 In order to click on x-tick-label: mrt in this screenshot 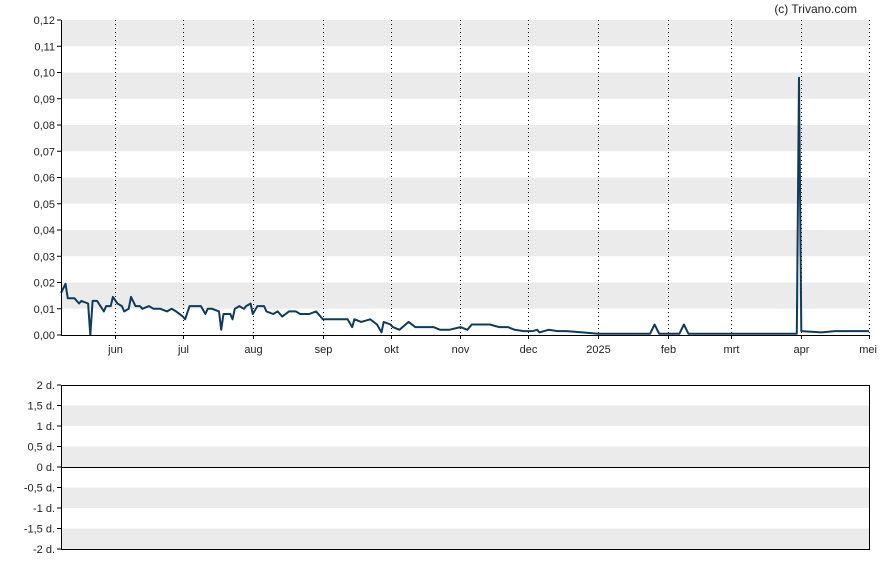, I will do `click(732, 350)`.